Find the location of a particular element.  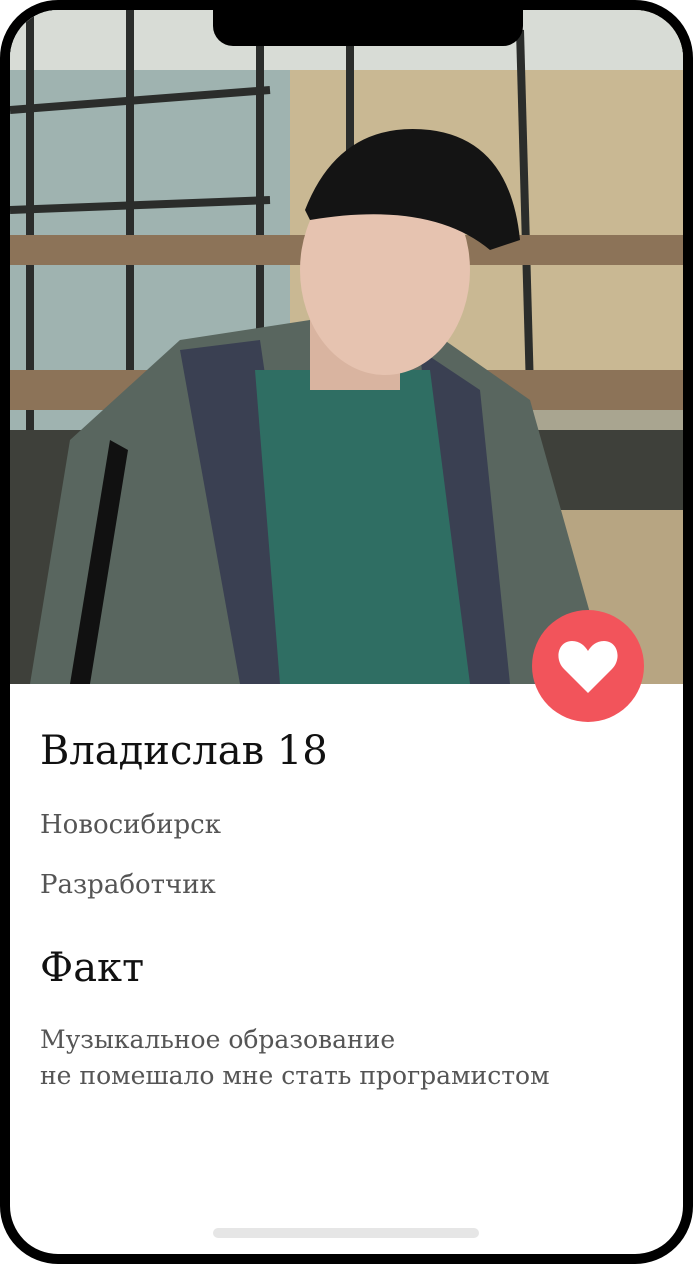

profile-city: Новосибирск is located at coordinates (130, 825).